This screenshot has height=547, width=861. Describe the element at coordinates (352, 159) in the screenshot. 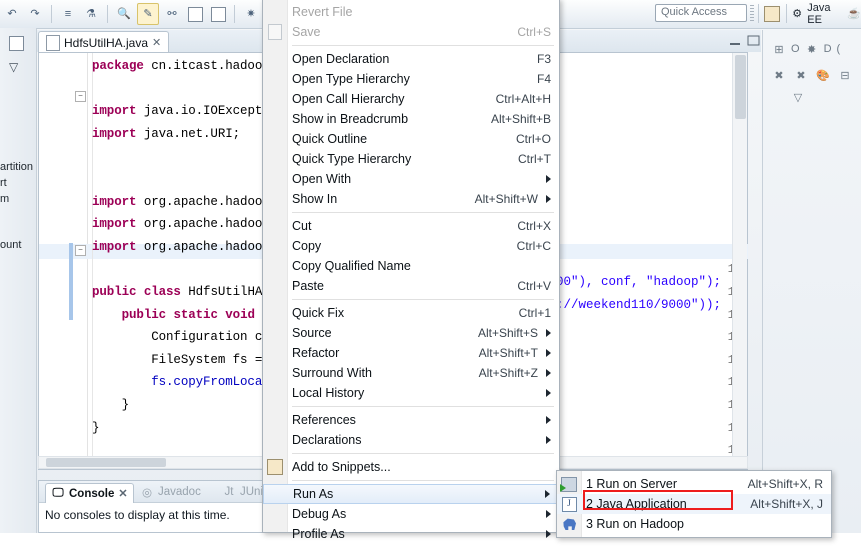

I see `menu-item-label: Quick Type Hierarchy` at that location.